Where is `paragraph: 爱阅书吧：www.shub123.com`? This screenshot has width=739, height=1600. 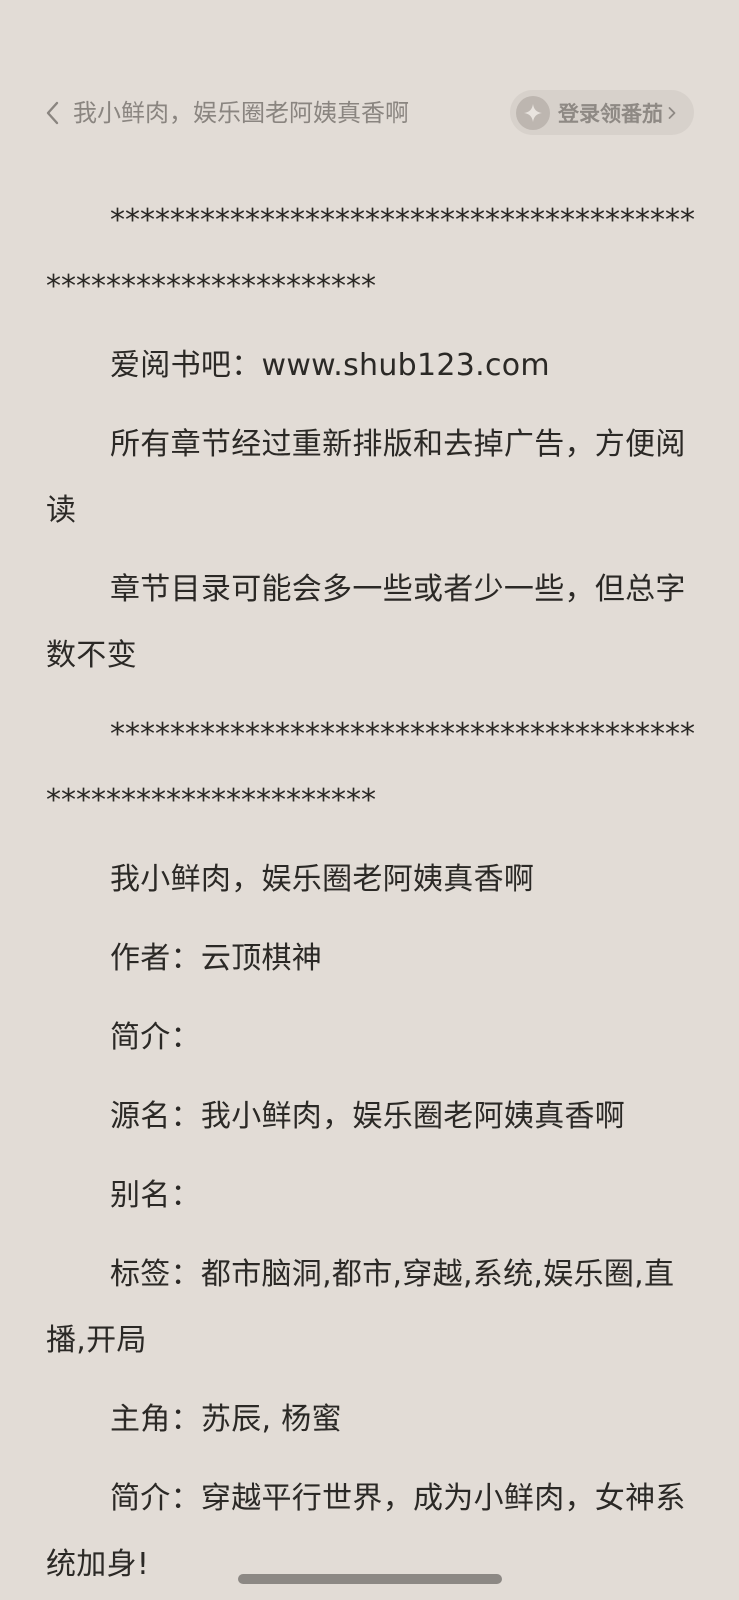
paragraph: 爱阅书吧：www.shub123.com is located at coordinates (330, 365).